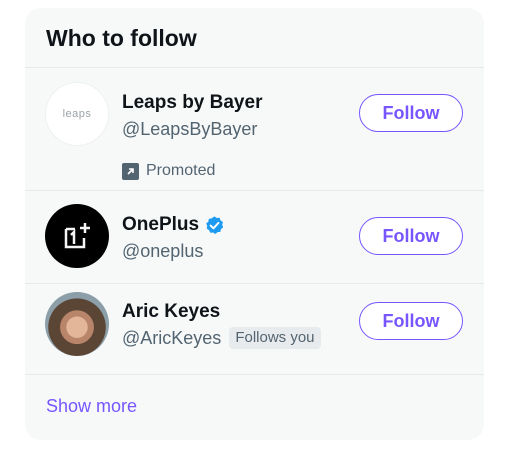 Image resolution: width=514 pixels, height=464 pixels. Describe the element at coordinates (130, 171) in the screenshot. I see `promoted-icon` at that location.